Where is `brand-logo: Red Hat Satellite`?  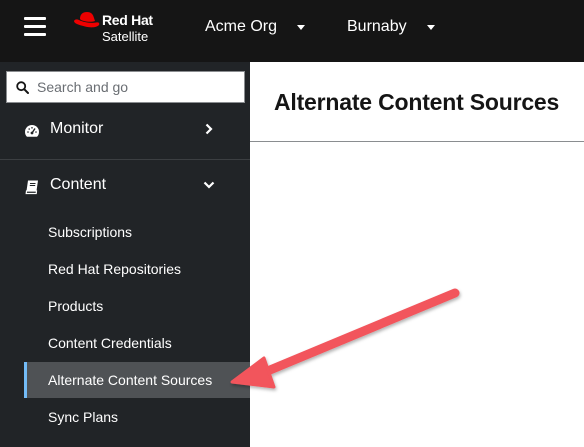 brand-logo: Red Hat Satellite is located at coordinates (122, 27).